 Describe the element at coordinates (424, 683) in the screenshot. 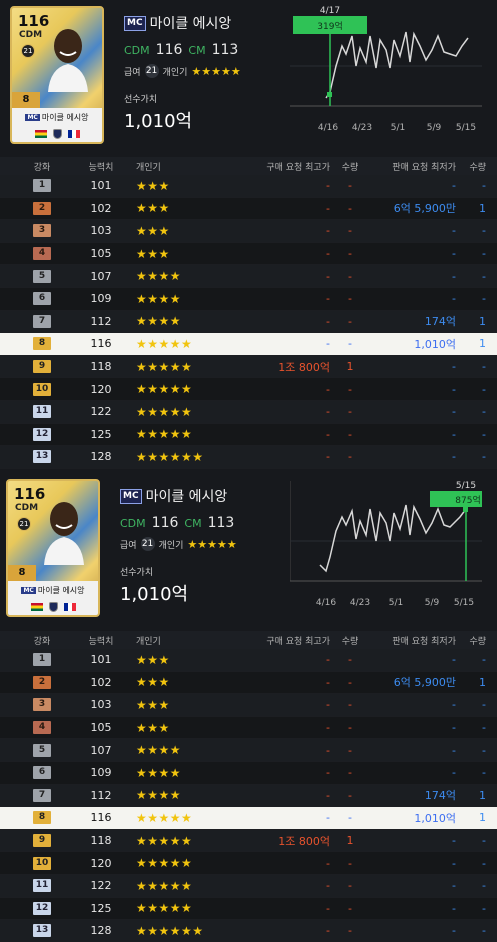

I see `sell-price-cell: 6억 5,900만` at that location.